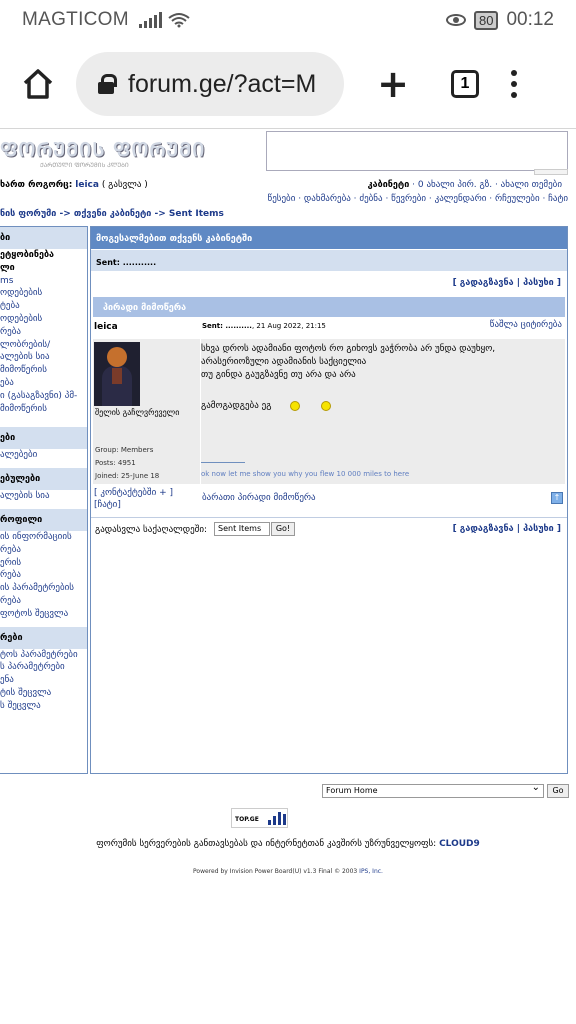 This screenshot has width=576, height=1024. I want to click on carrier-name: MAGTICOM, so click(75, 19).